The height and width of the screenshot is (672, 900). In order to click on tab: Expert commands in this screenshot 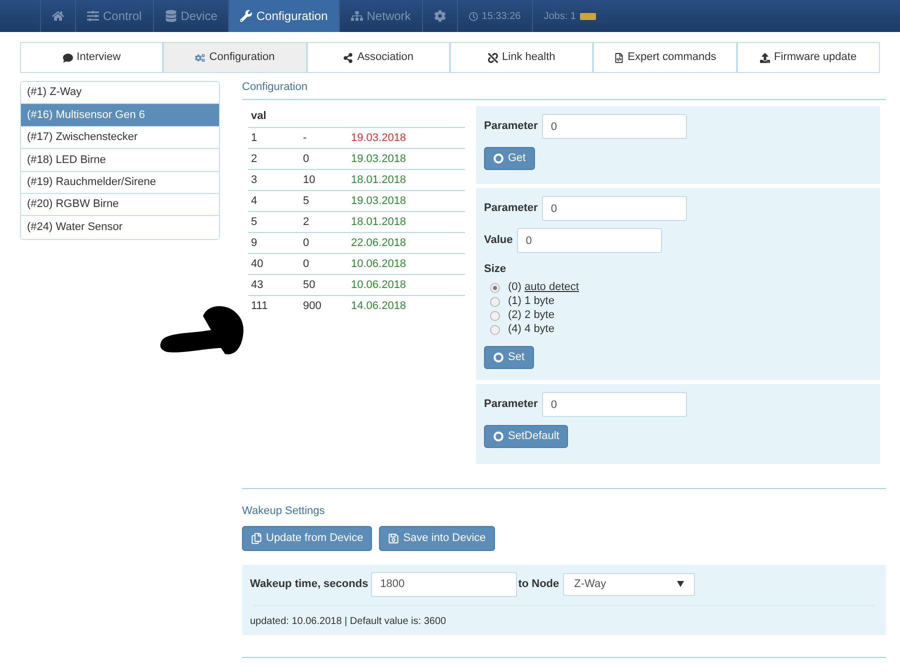, I will do `click(665, 57)`.